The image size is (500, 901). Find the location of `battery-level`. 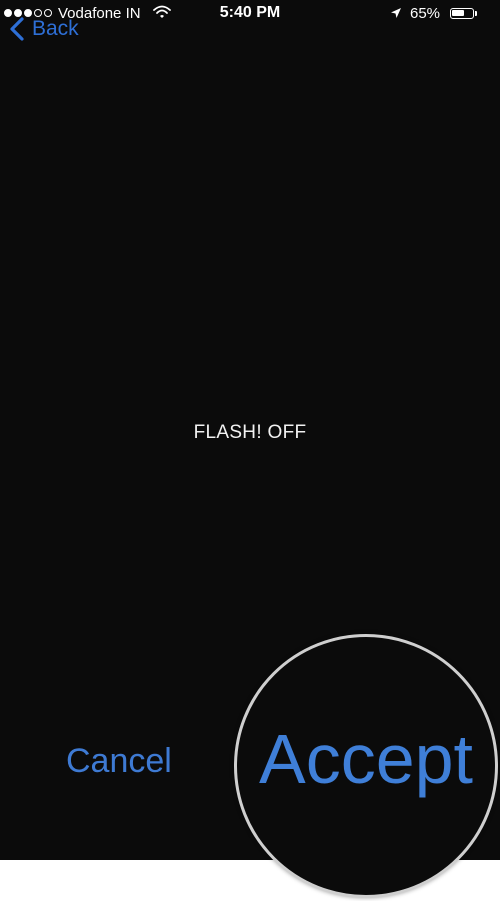

battery-level is located at coordinates (458, 13).